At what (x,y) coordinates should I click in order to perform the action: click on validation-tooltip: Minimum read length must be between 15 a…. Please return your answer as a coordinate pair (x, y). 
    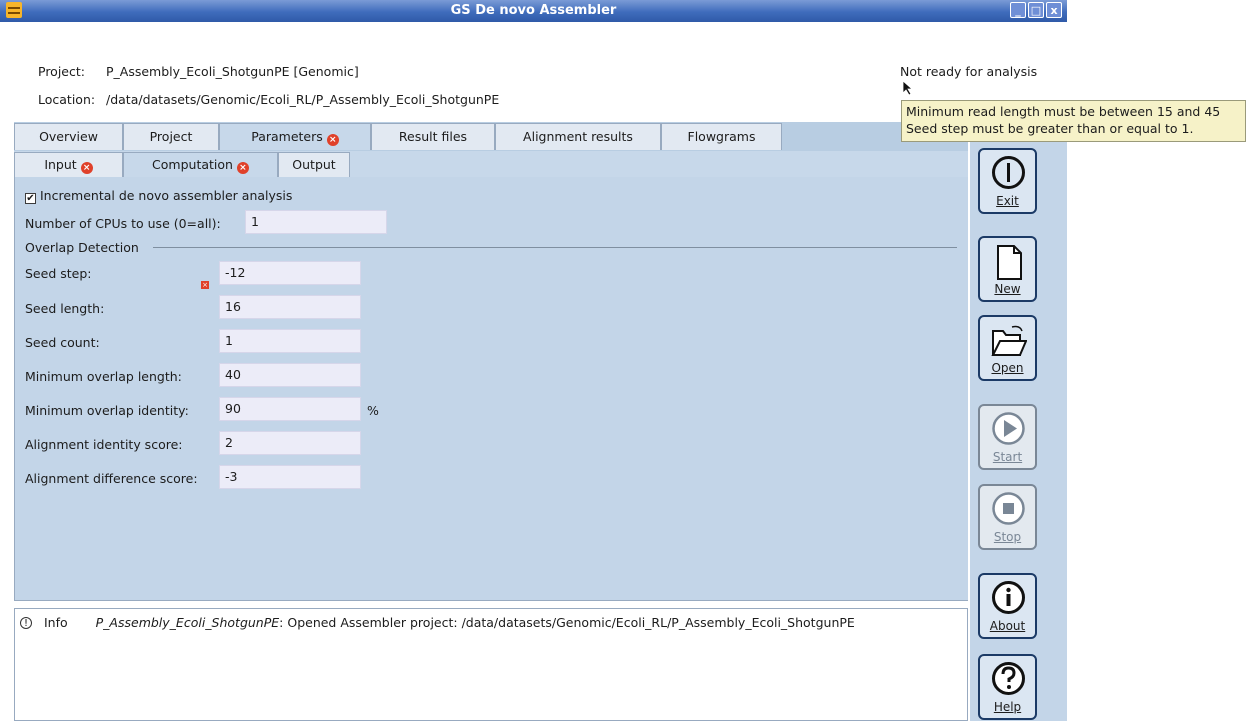
    Looking at the image, I should click on (1073, 121).